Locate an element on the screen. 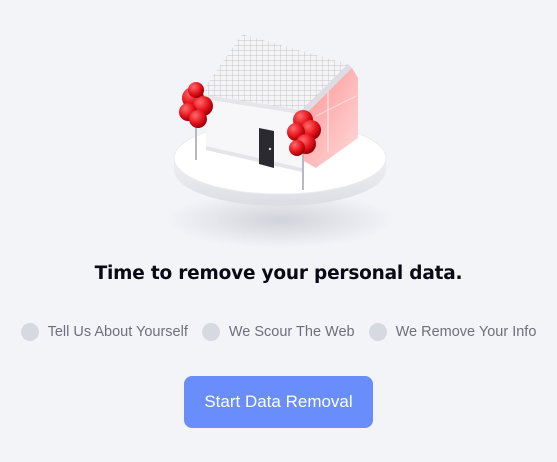 The height and width of the screenshot is (462, 557). step-label: We Remove Your Info is located at coordinates (466, 332).